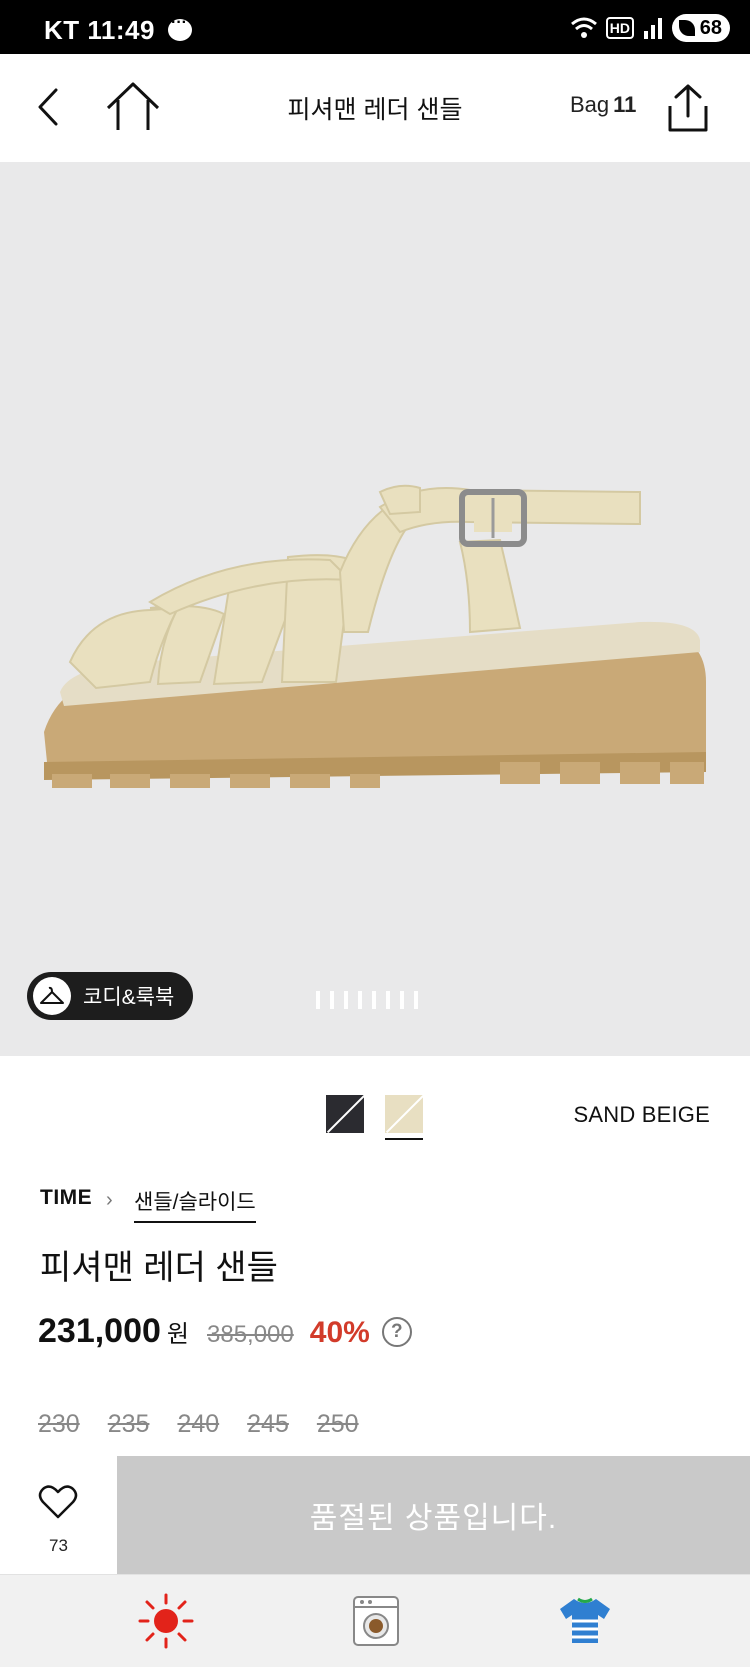  Describe the element at coordinates (99, 30) in the screenshot. I see `carrier-time: KT 11:49` at that location.